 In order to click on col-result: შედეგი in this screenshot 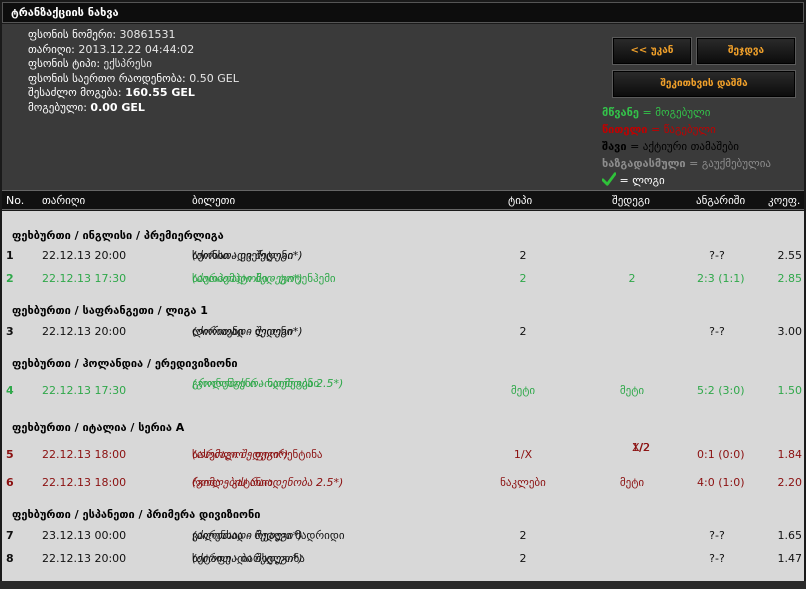, I will do `click(631, 200)`.